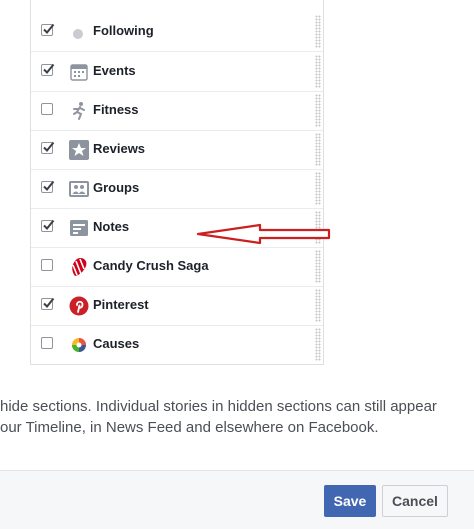  I want to click on section-row-groups: Groups, so click(177, 189).